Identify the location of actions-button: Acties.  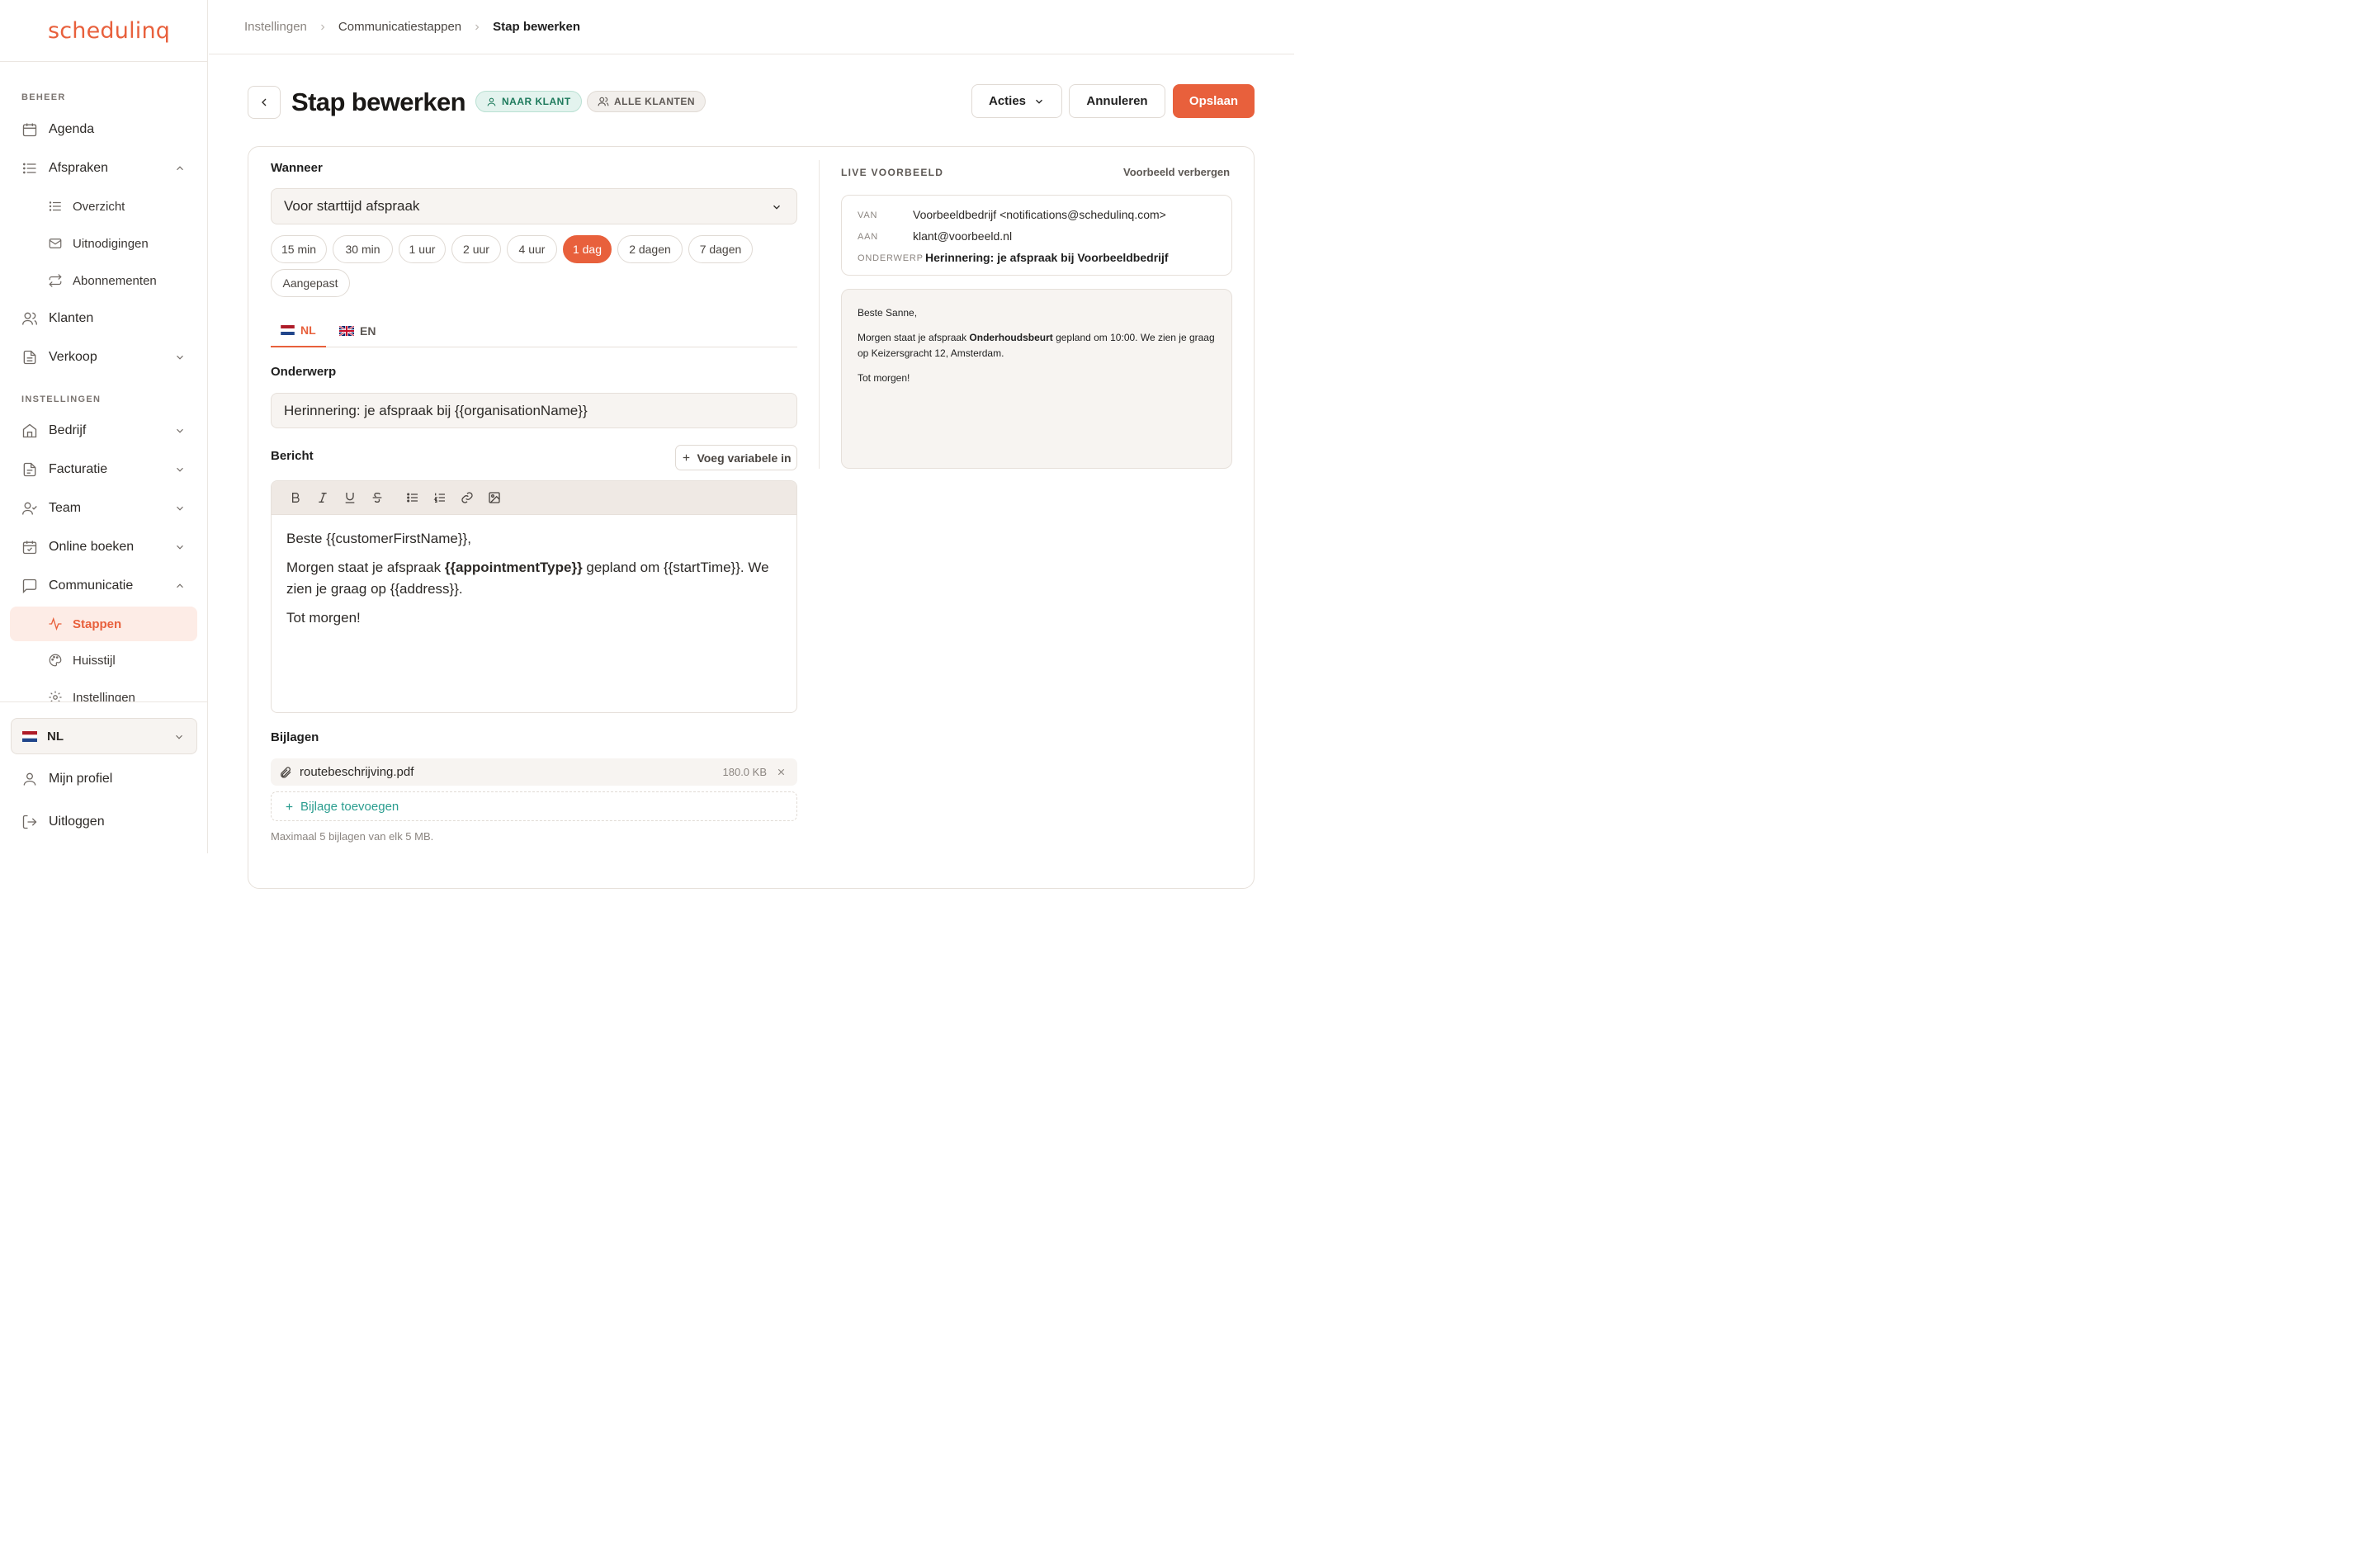
(1016, 101).